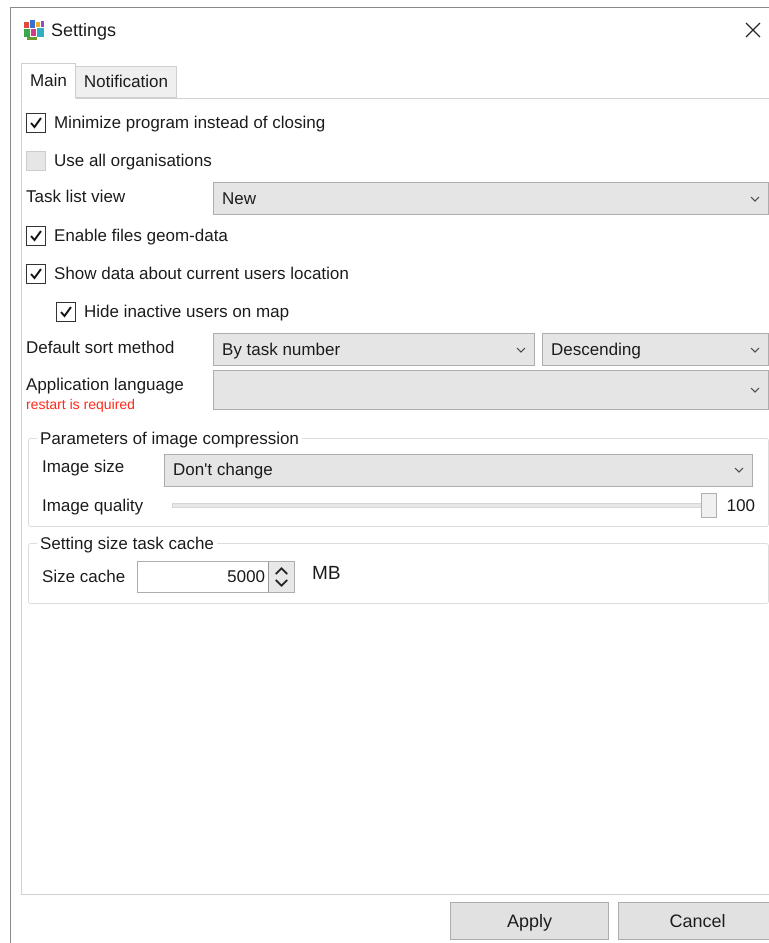 The height and width of the screenshot is (943, 769). Describe the element at coordinates (753, 30) in the screenshot. I see `close-icon` at that location.